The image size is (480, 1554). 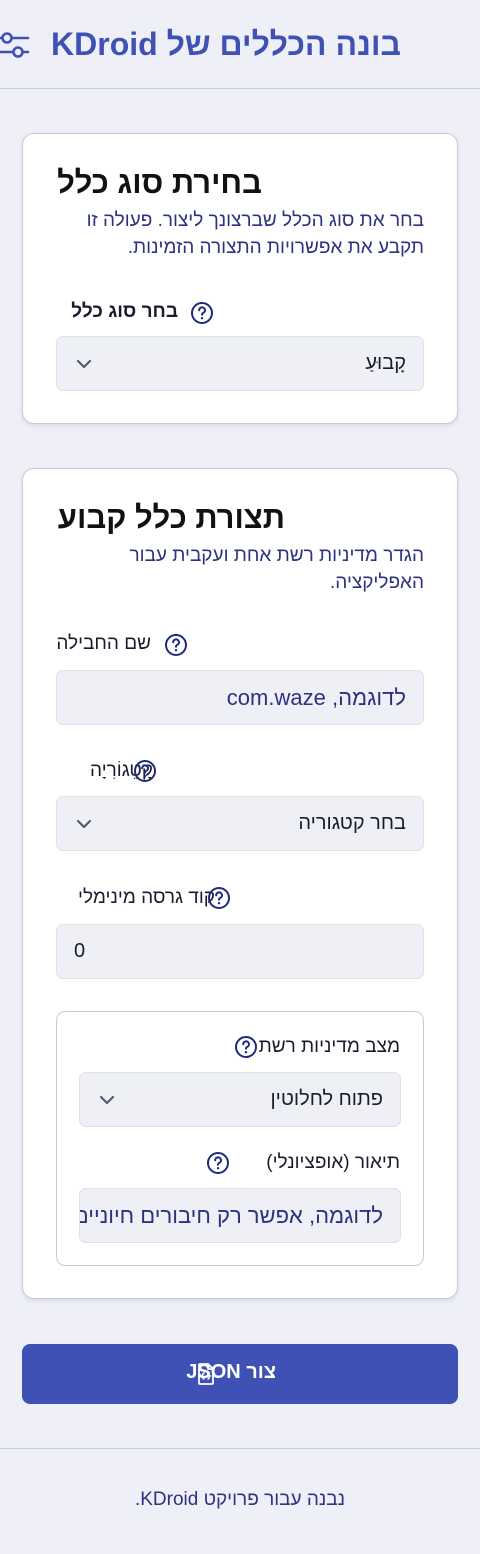 What do you see at coordinates (80, 951) in the screenshot?
I see `min-version-value: 0` at bounding box center [80, 951].